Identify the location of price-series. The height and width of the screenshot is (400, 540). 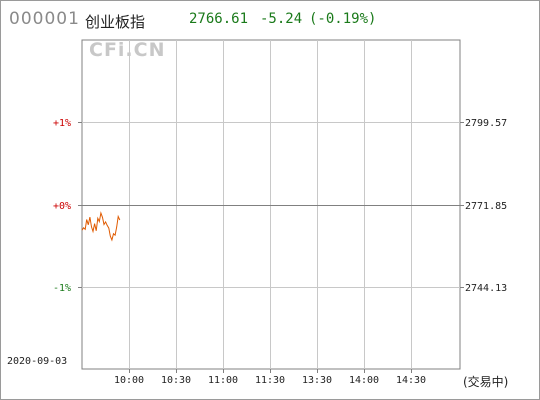
(101, 226).